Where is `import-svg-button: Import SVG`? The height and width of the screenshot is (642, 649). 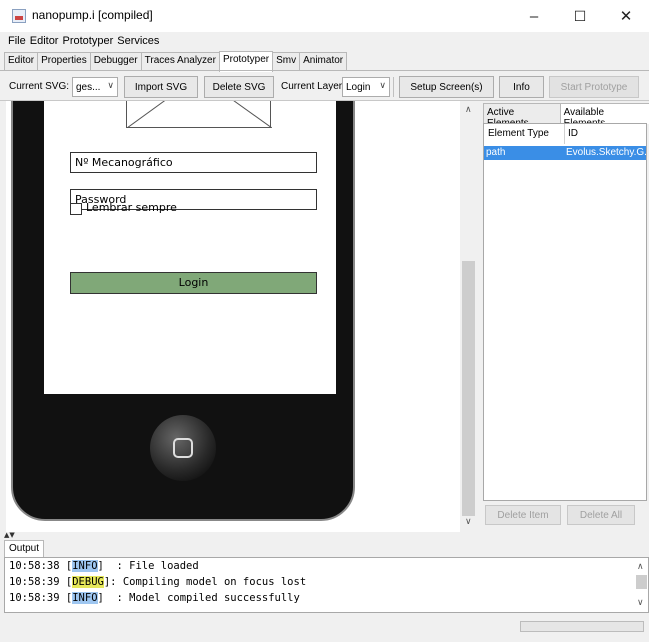 import-svg-button: Import SVG is located at coordinates (161, 87).